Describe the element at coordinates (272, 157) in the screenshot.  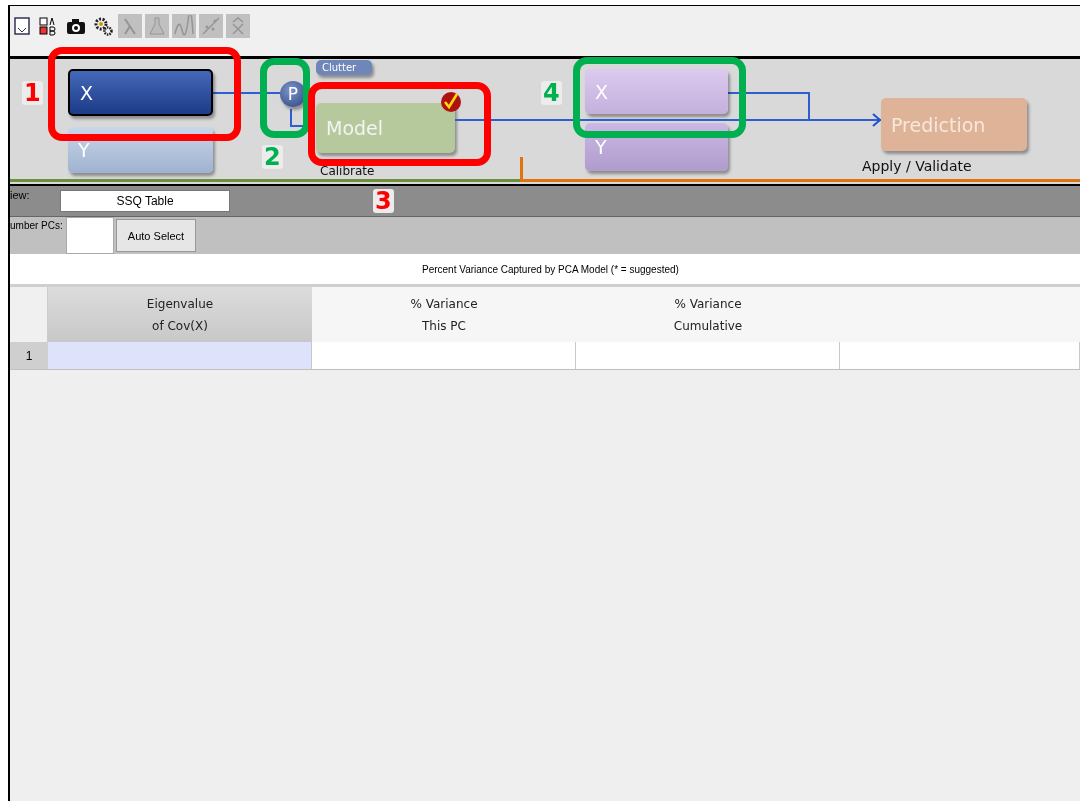
I see `annotation-number: 2` at that location.